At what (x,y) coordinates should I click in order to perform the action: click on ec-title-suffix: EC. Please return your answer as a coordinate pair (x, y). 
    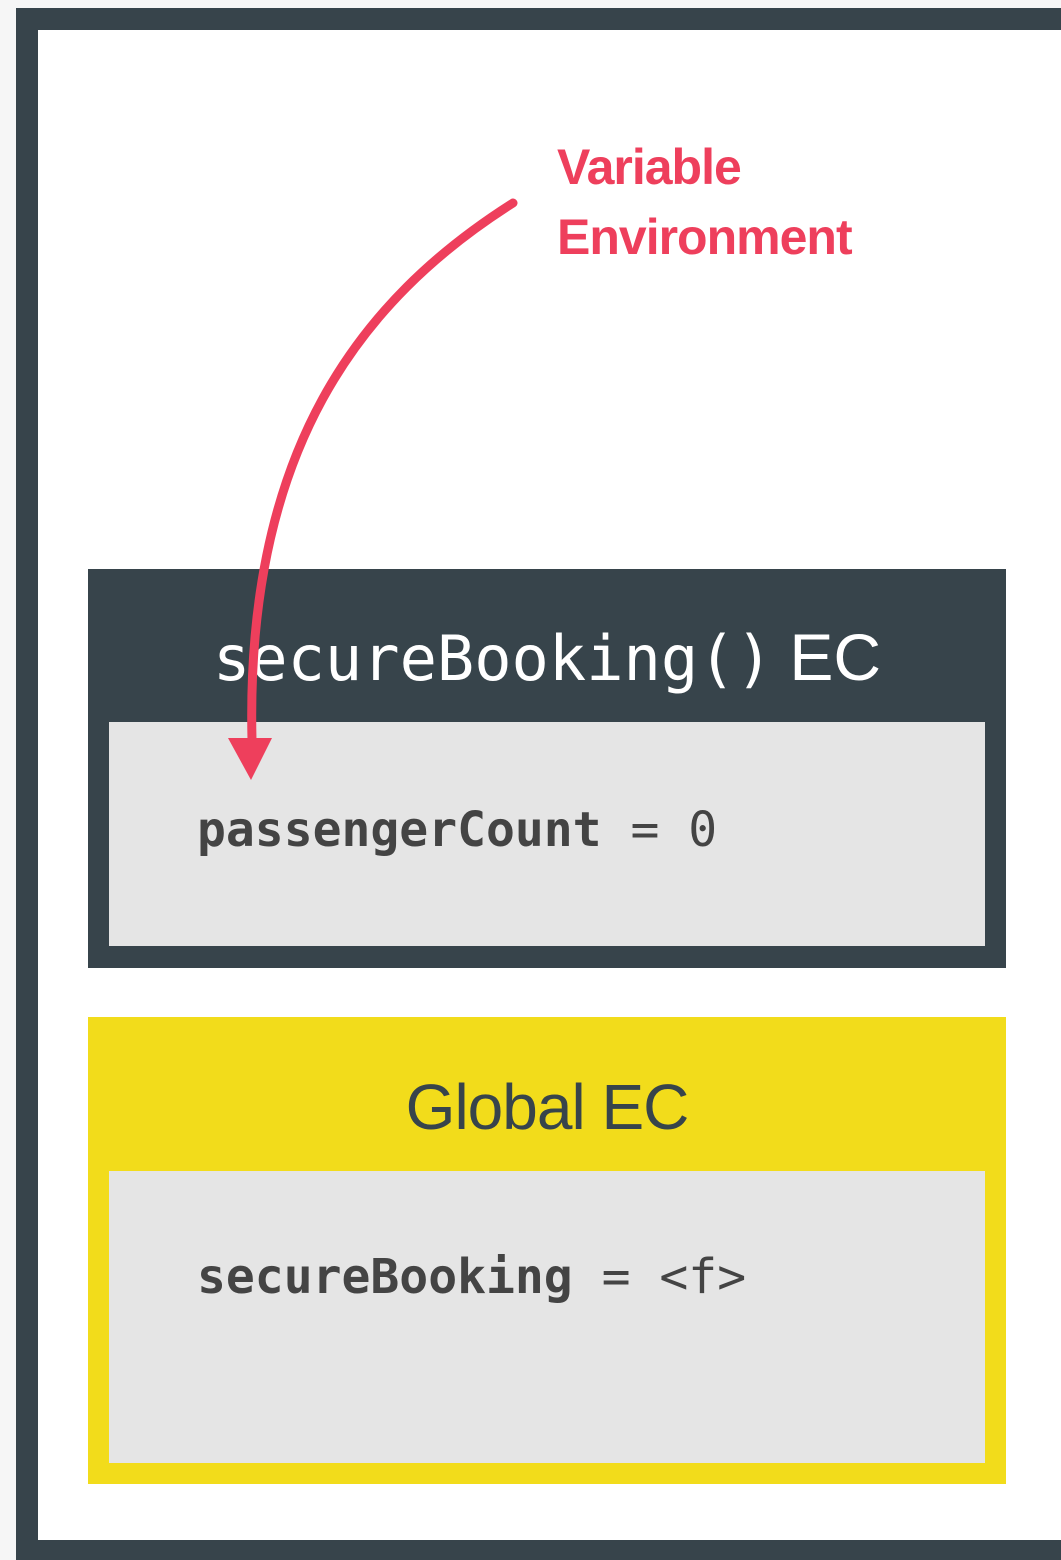
    Looking at the image, I should click on (835, 657).